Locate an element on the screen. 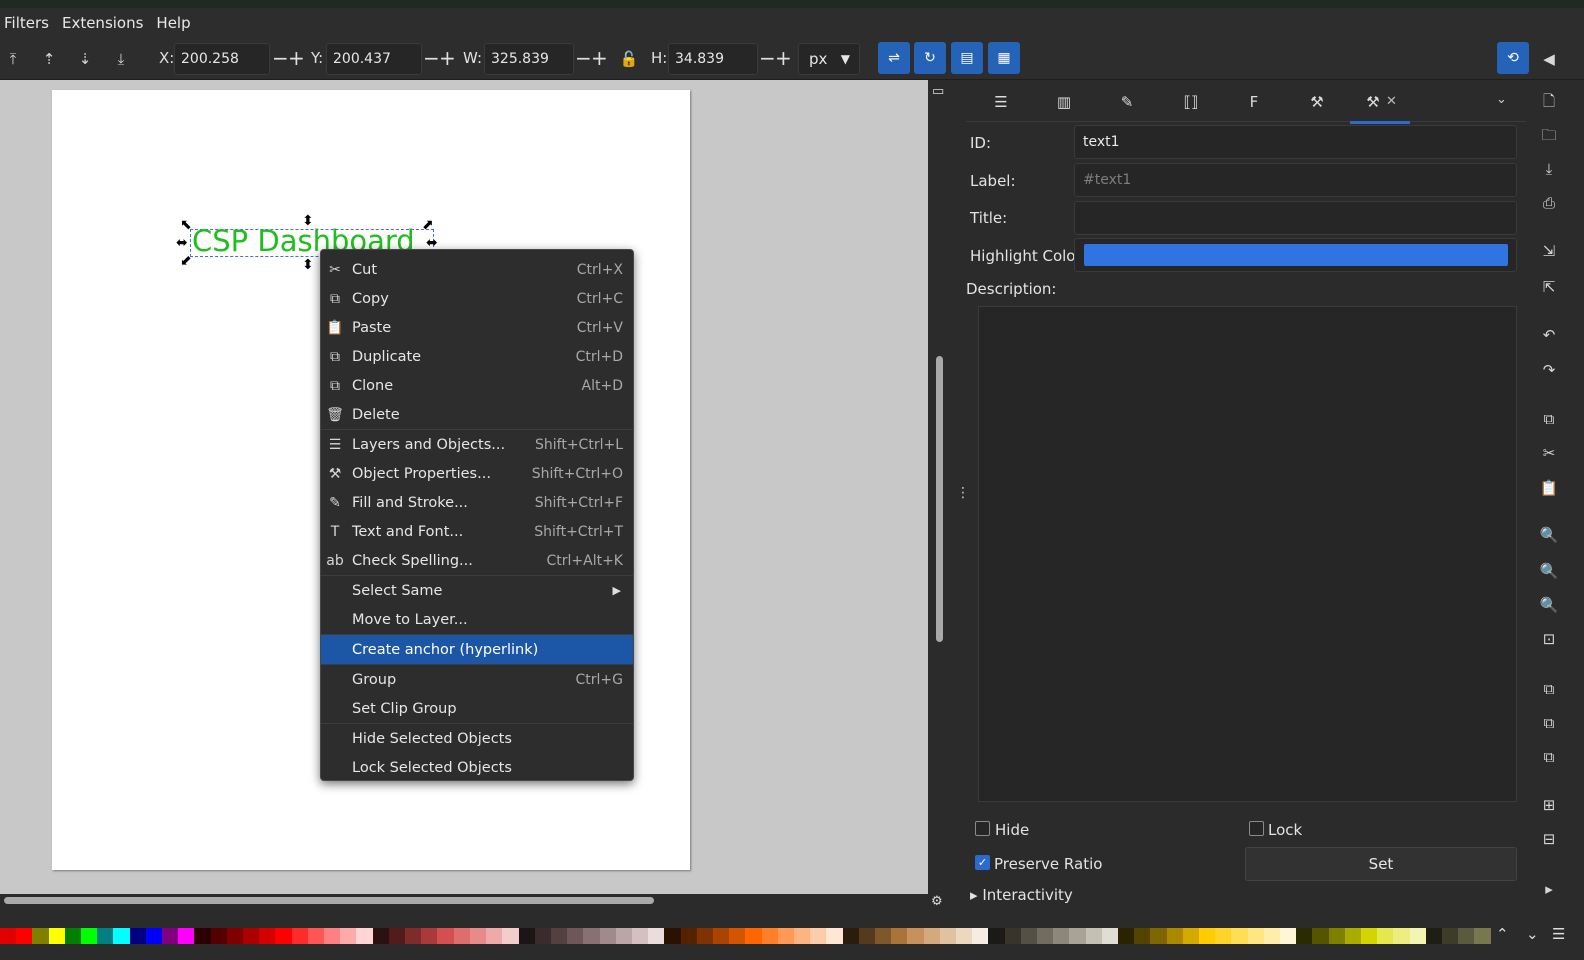 The height and width of the screenshot is (960, 1584). menu-item-create-anchor-hyperlink: Create anchor (hyperlink) is located at coordinates (477, 649).